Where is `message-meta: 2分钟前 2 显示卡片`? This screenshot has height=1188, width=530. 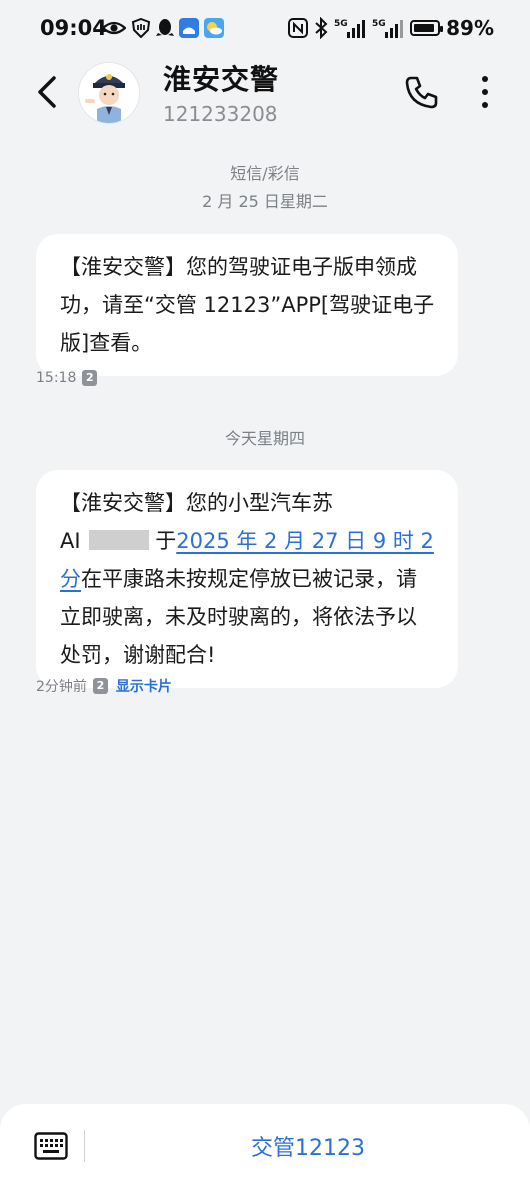 message-meta: 2分钟前 2 显示卡片 is located at coordinates (104, 686).